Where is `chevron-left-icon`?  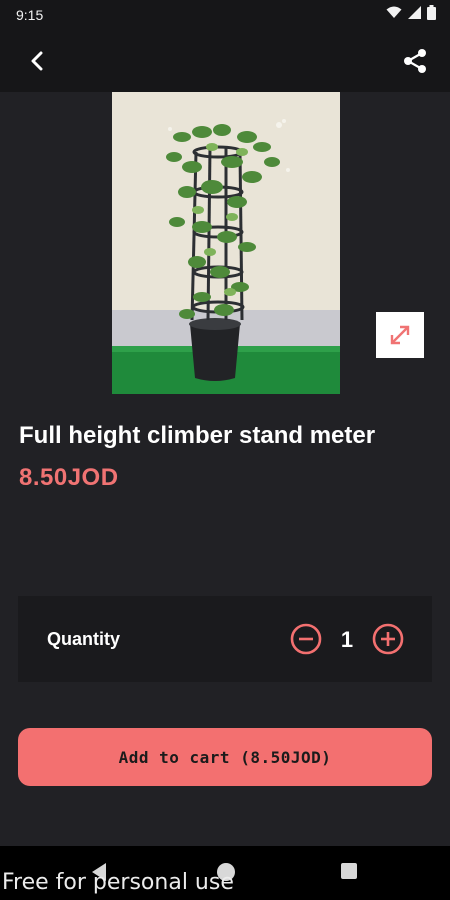 chevron-left-icon is located at coordinates (37, 61).